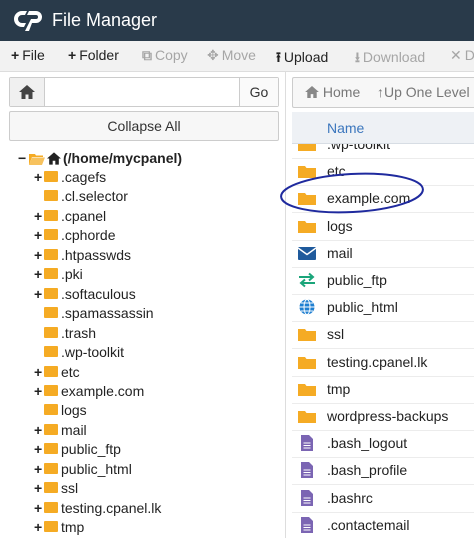 This screenshot has width=474, height=538. What do you see at coordinates (154, 255) in the screenshot?
I see `tree-item: + .htpasswds` at bounding box center [154, 255].